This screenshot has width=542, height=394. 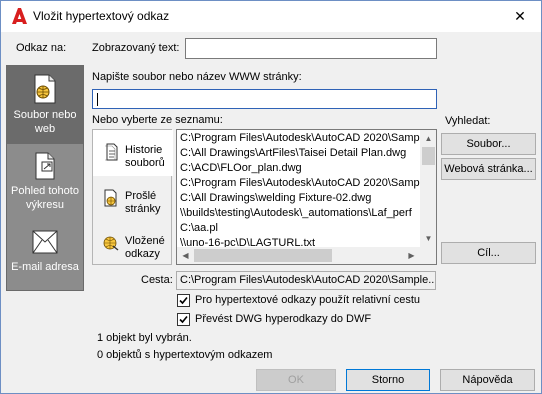 I want to click on close-button: ✕, so click(x=520, y=16).